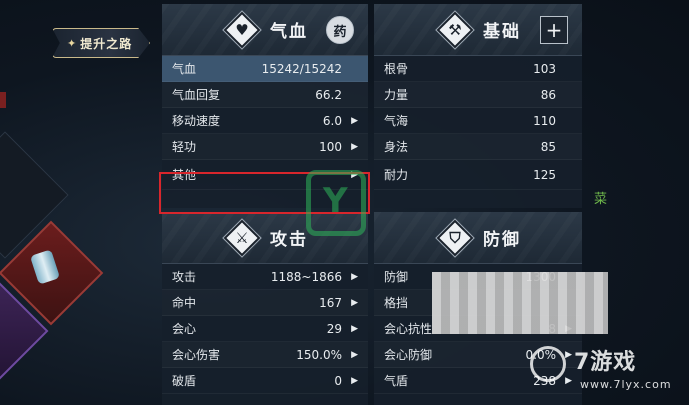 The width and height of the screenshot is (689, 405). Describe the element at coordinates (520, 303) in the screenshot. I see `mosaic-redaction` at that location.